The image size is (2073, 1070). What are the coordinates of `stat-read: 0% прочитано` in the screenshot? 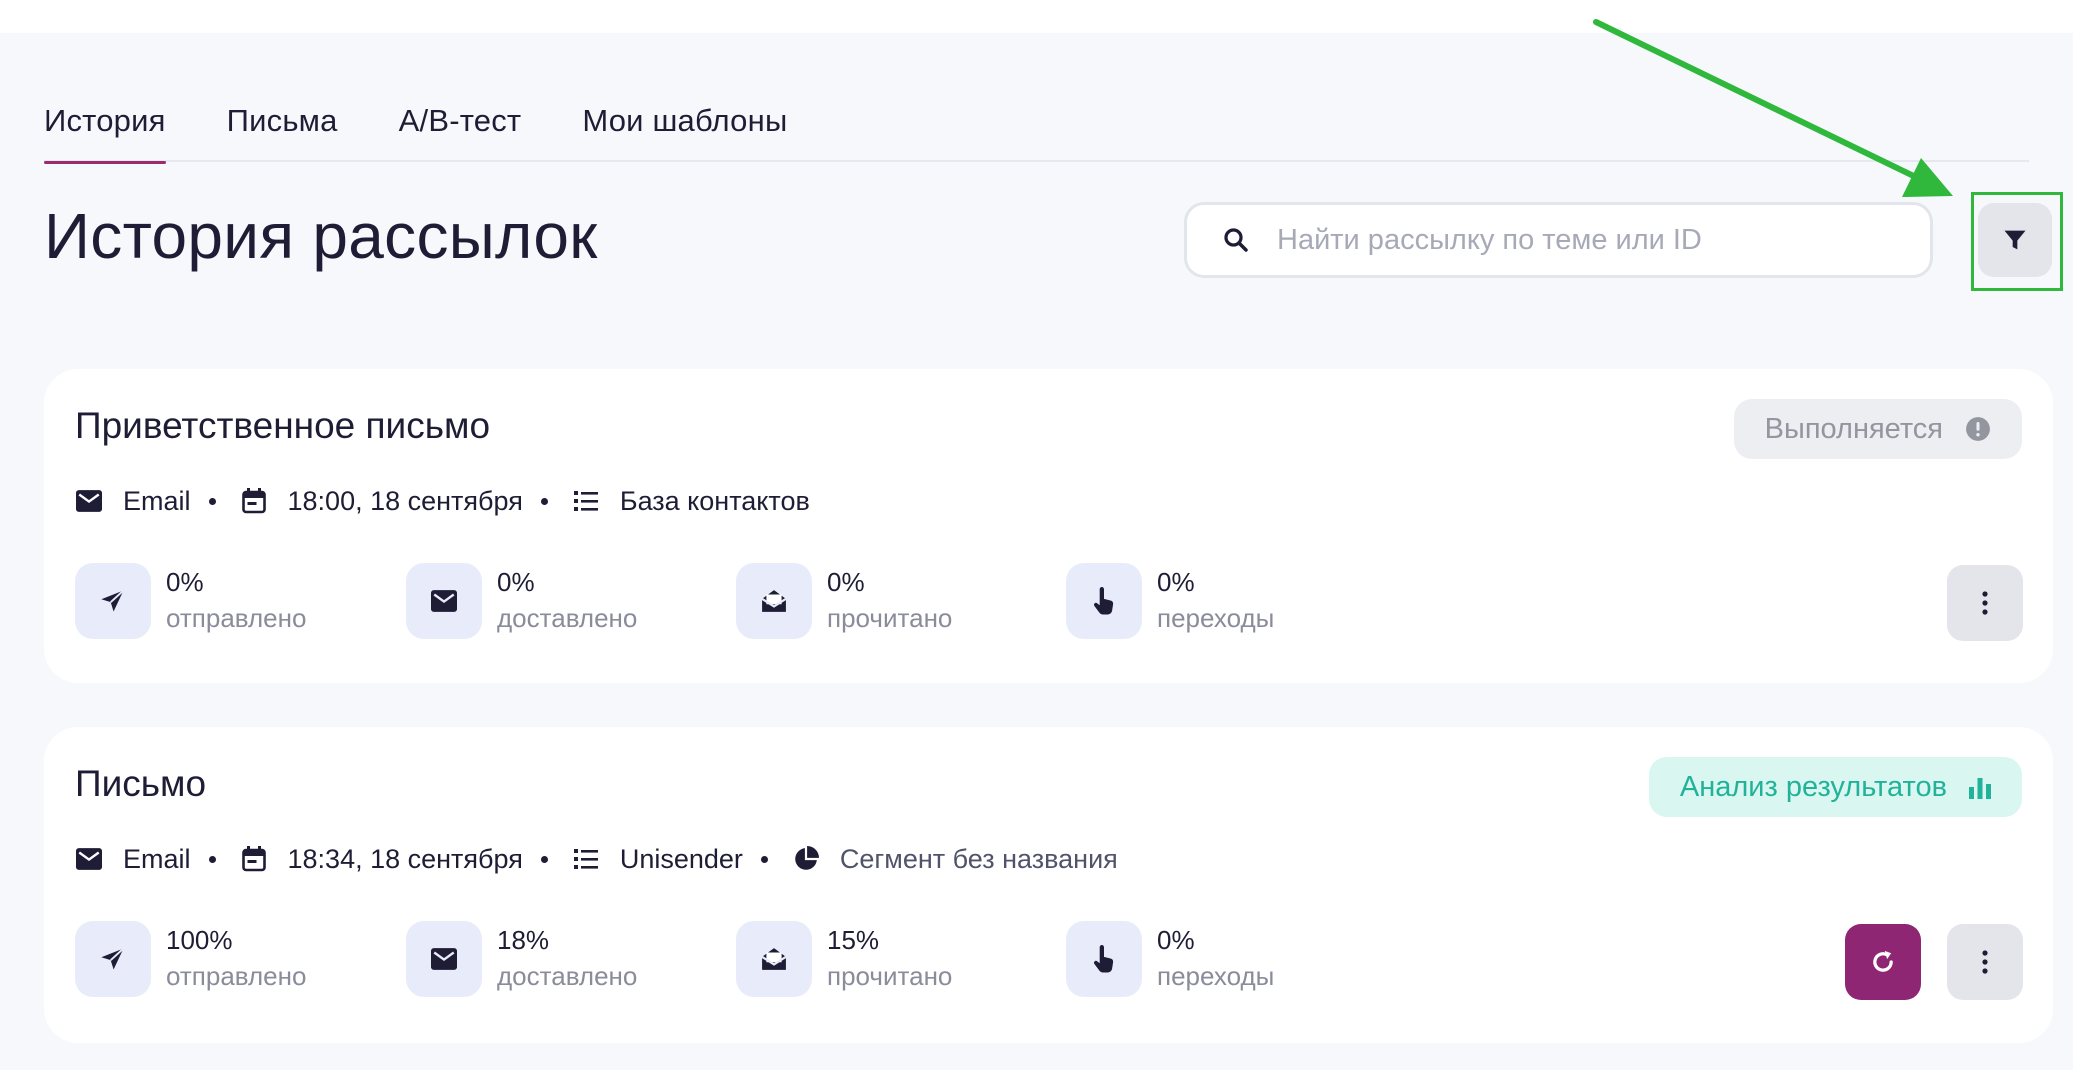 It's located at (844, 601).